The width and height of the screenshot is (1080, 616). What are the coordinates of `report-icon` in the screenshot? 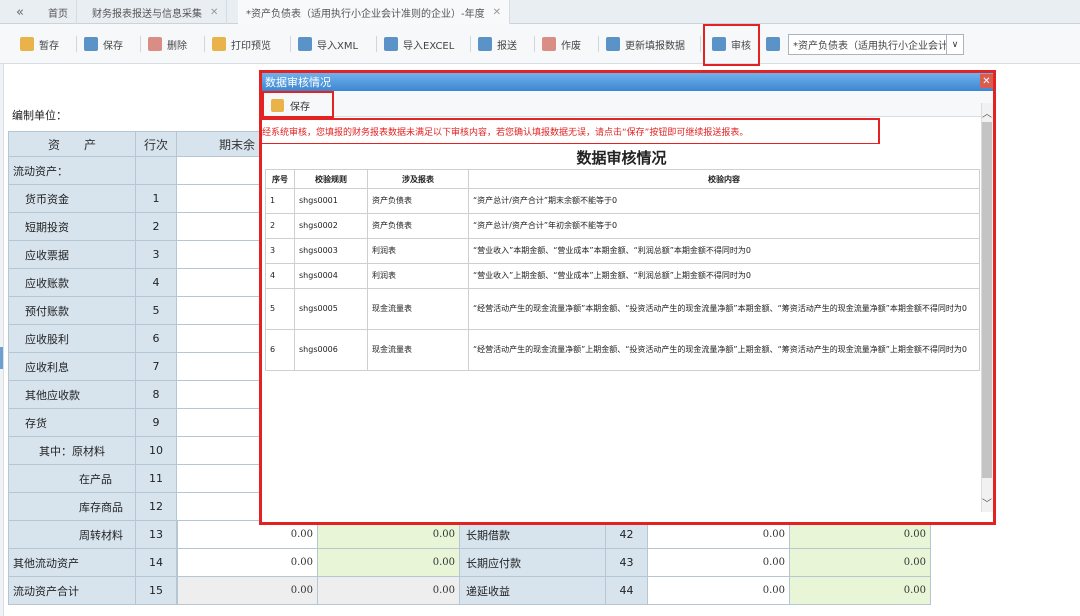 It's located at (773, 44).